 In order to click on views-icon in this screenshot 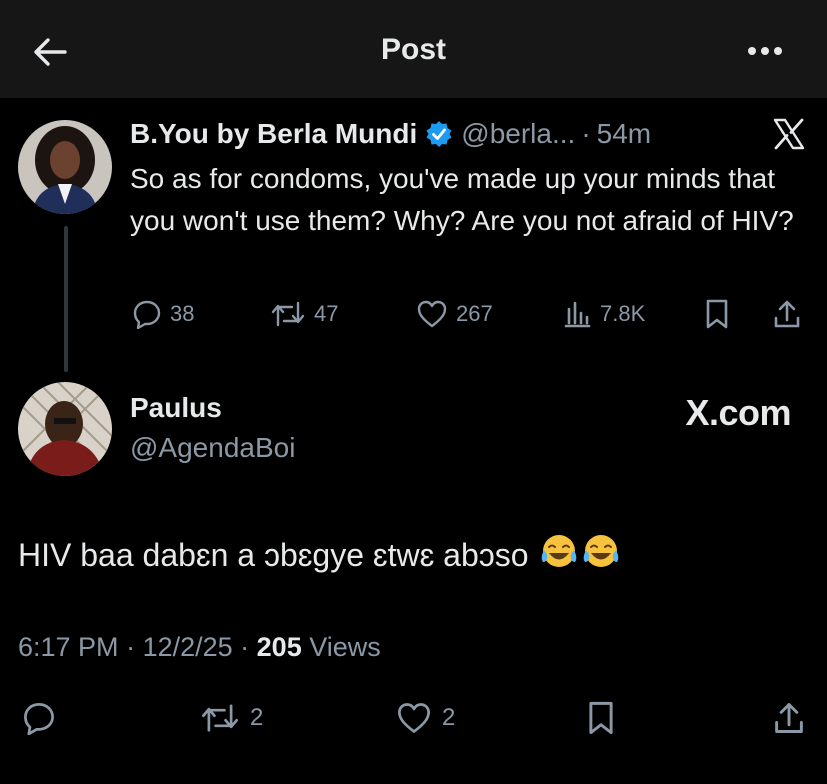, I will do `click(577, 314)`.